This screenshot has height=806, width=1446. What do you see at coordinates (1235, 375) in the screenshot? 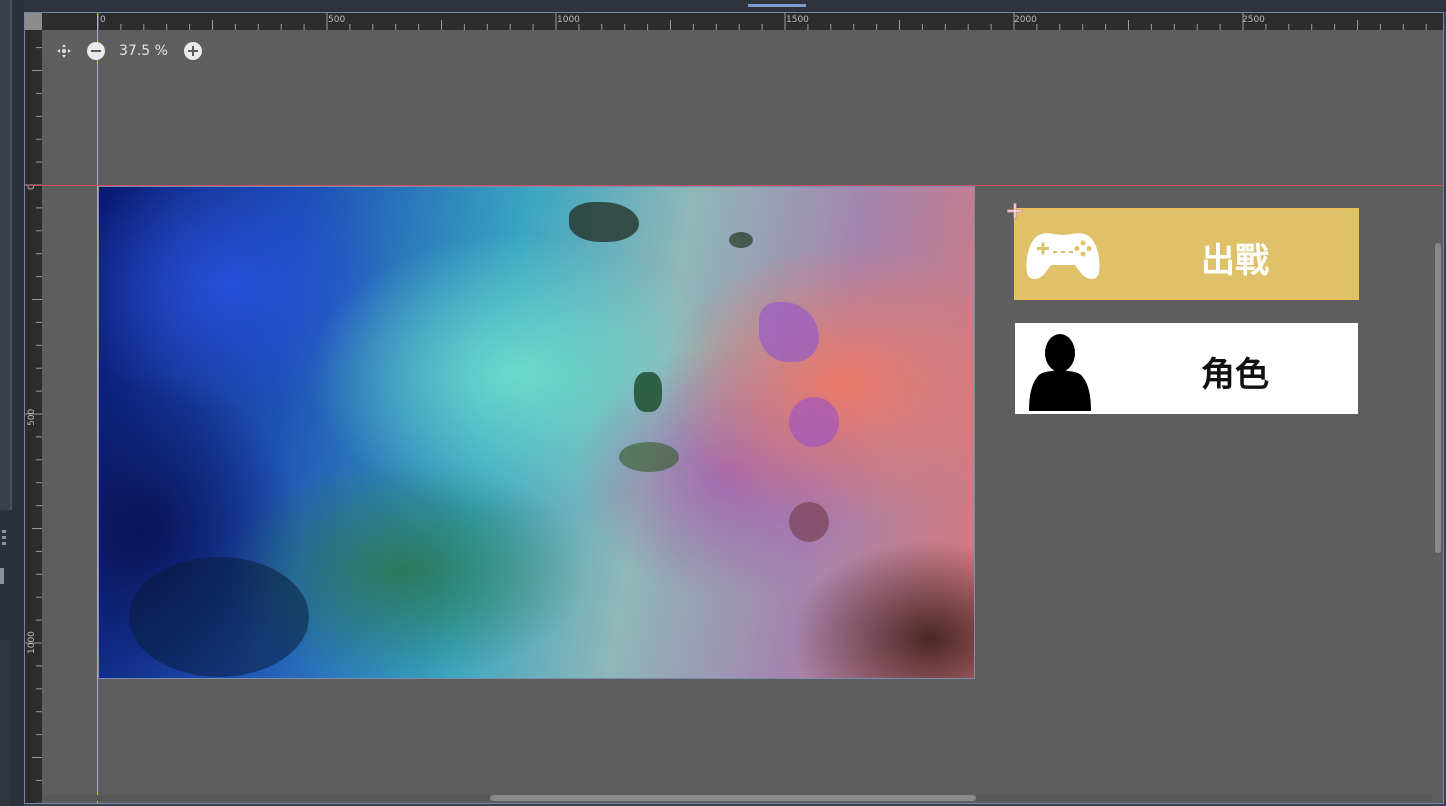
I see `character-button-label: 角色` at bounding box center [1235, 375].